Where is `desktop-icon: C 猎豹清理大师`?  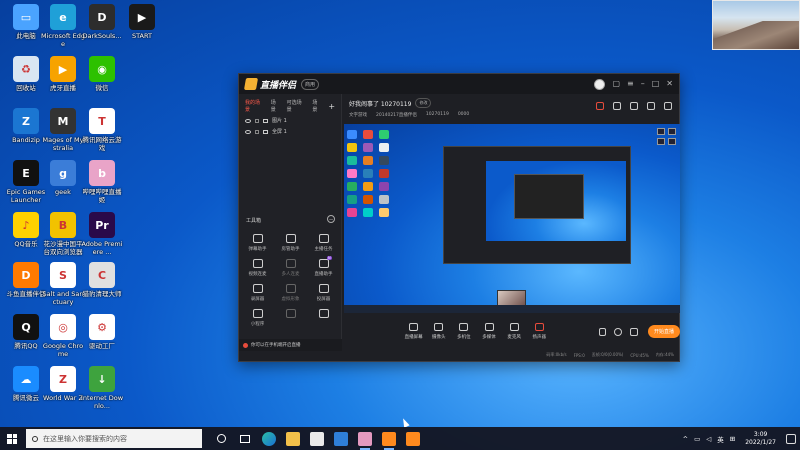 desktop-icon: C 猎豹清理大师 is located at coordinates (102, 280).